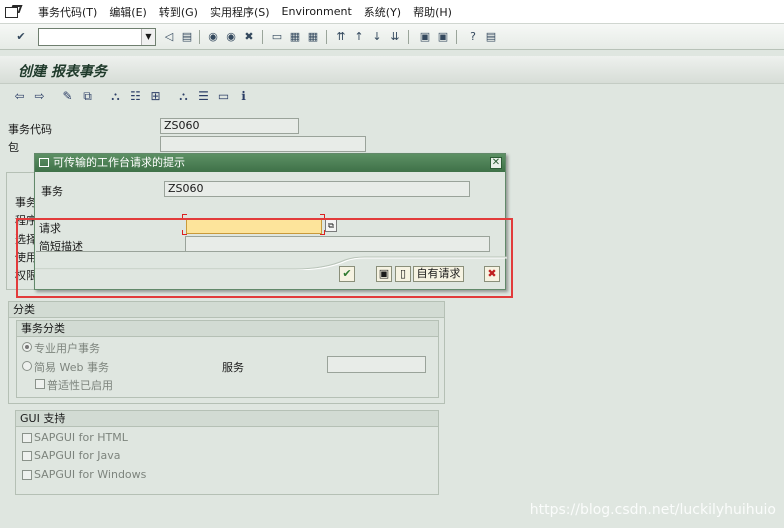 Image resolution: width=784 pixels, height=528 pixels. What do you see at coordinates (52, 191) in the screenshot?
I see `dialog-transaction-label: 事务` at bounding box center [52, 191].